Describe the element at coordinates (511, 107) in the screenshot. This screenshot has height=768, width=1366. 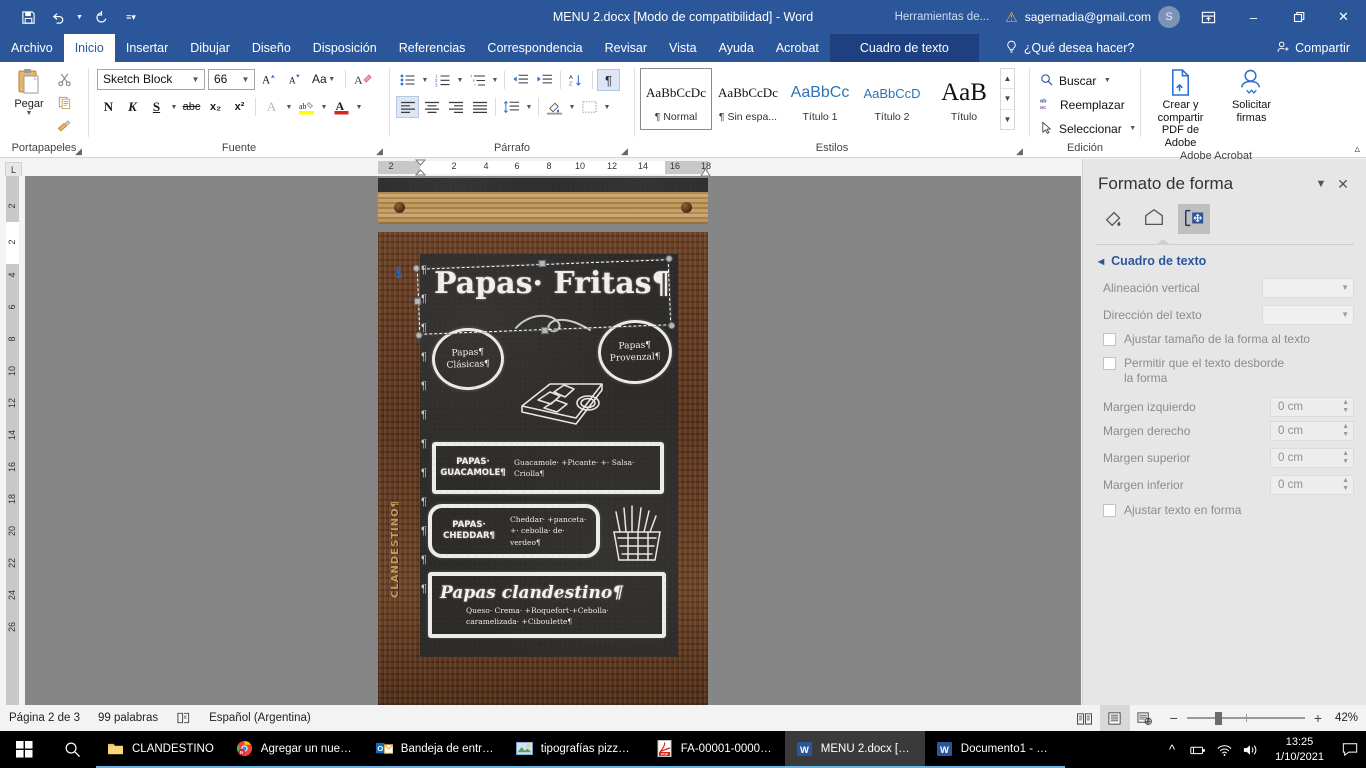
I see `line-spacing-icon` at that location.